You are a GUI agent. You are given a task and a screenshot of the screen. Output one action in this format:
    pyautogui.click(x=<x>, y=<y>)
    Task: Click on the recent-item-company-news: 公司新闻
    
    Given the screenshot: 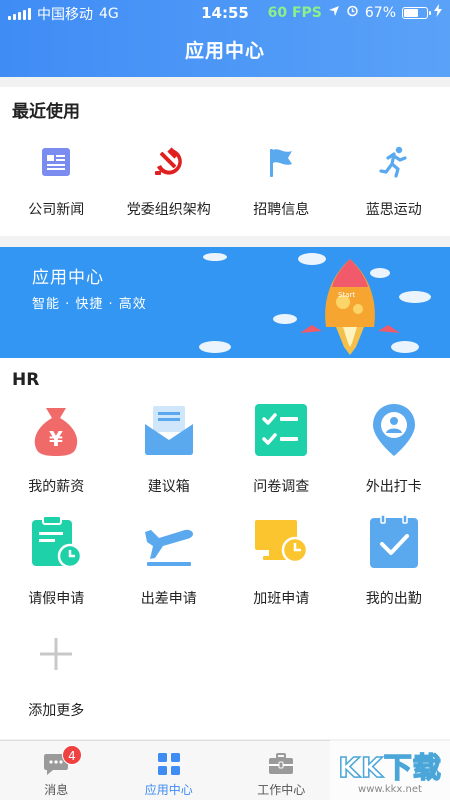 What is the action you would take?
    pyautogui.click(x=56, y=182)
    